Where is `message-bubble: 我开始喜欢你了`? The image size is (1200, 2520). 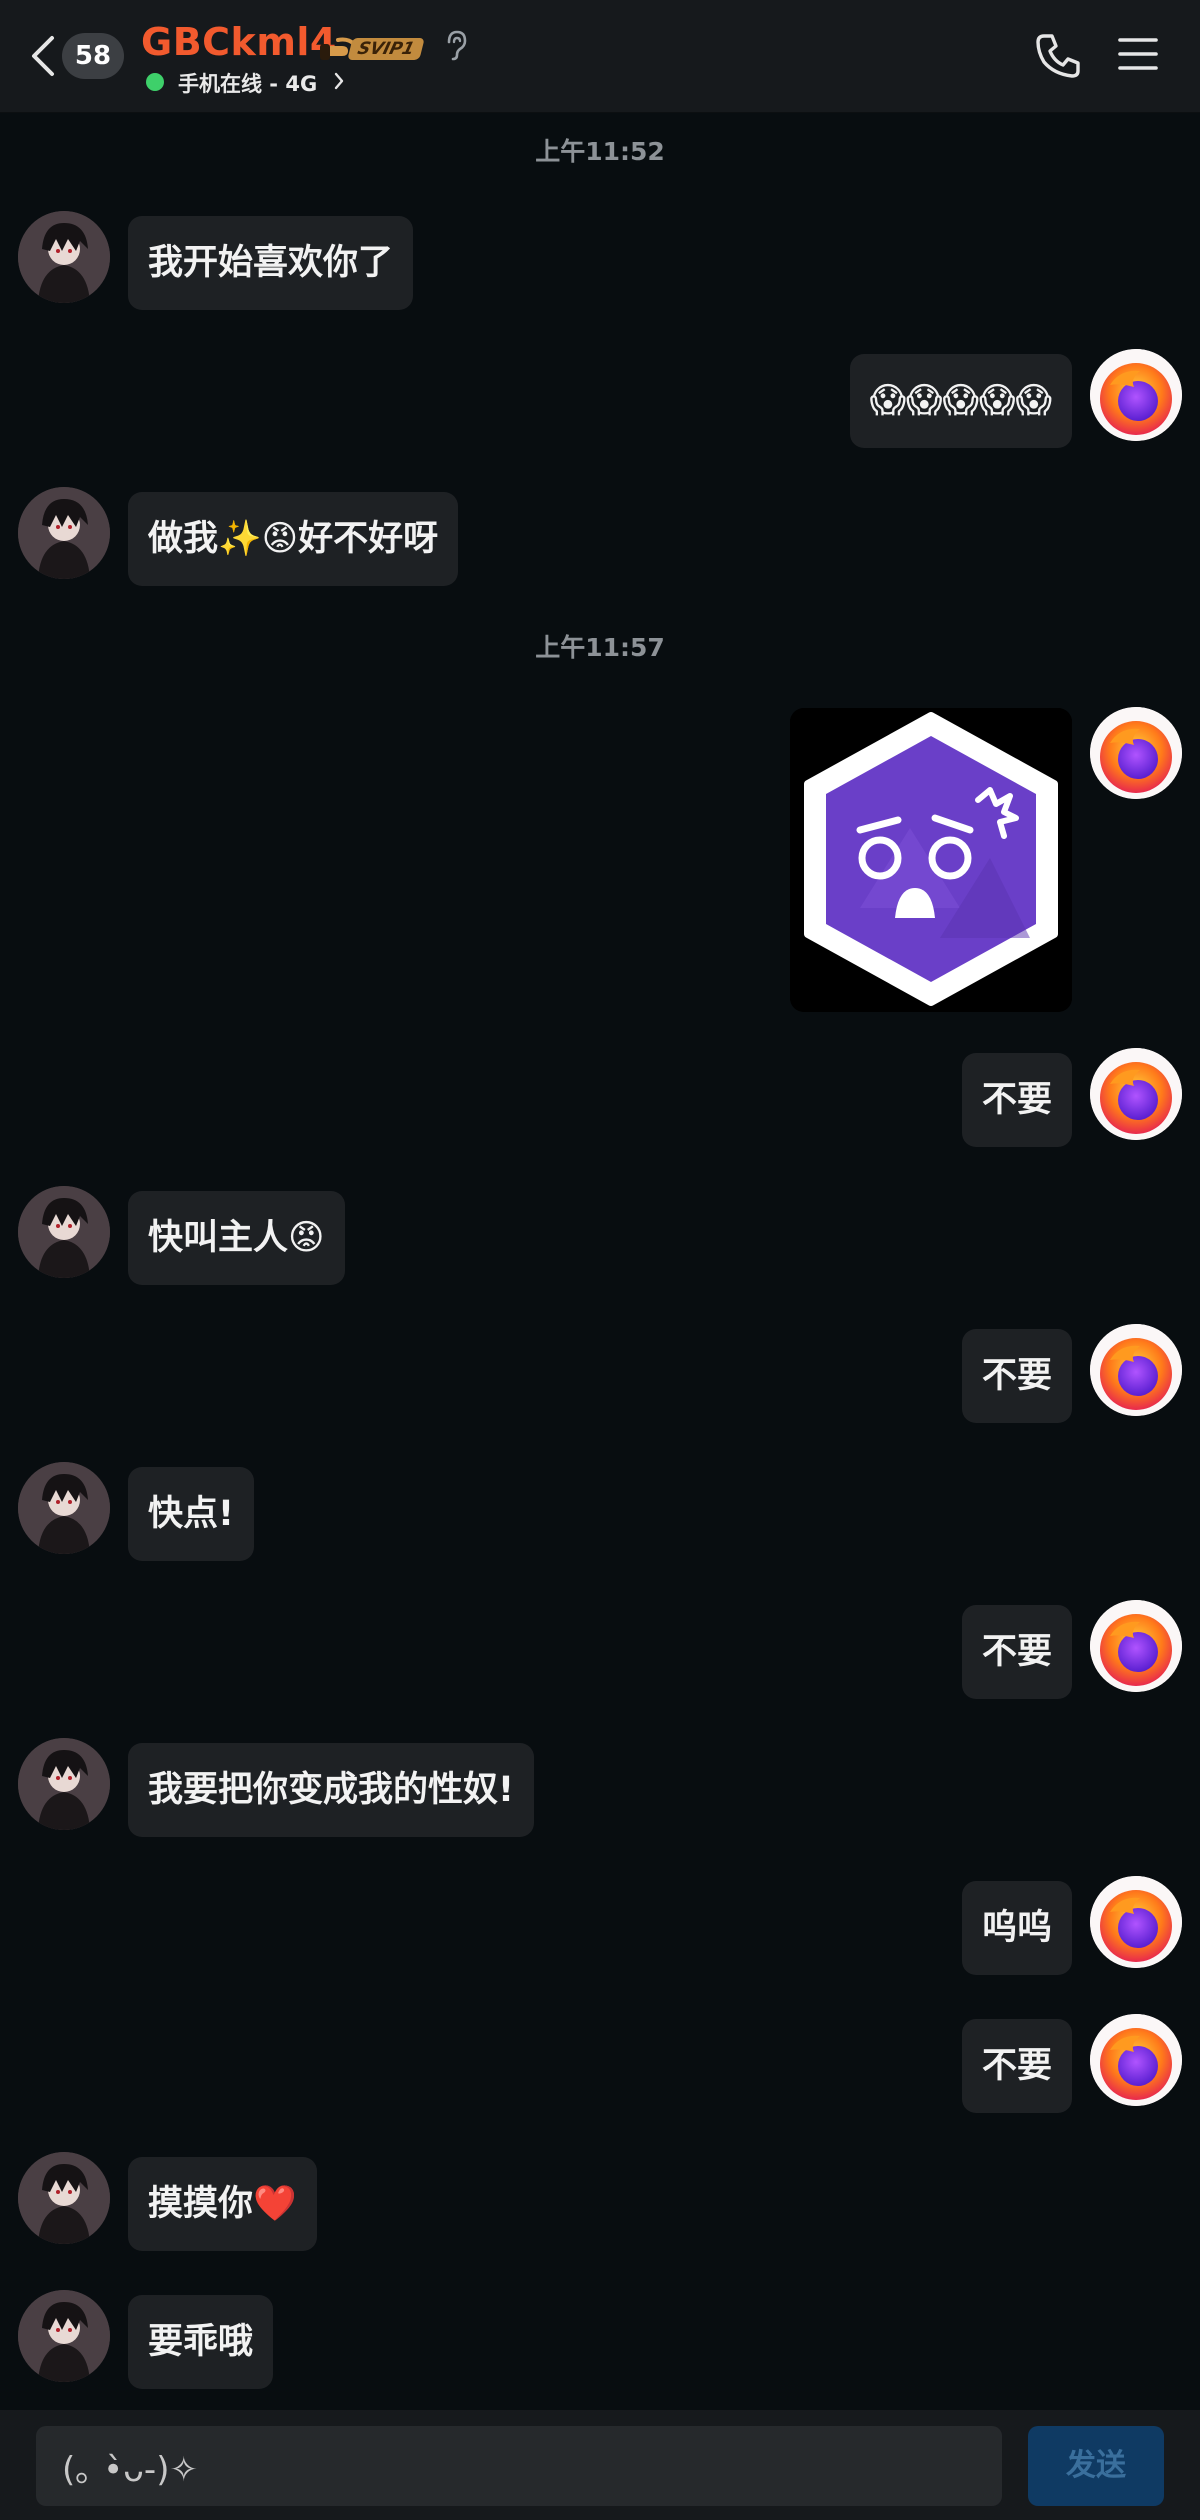 message-bubble: 我开始喜欢你了 is located at coordinates (271, 263).